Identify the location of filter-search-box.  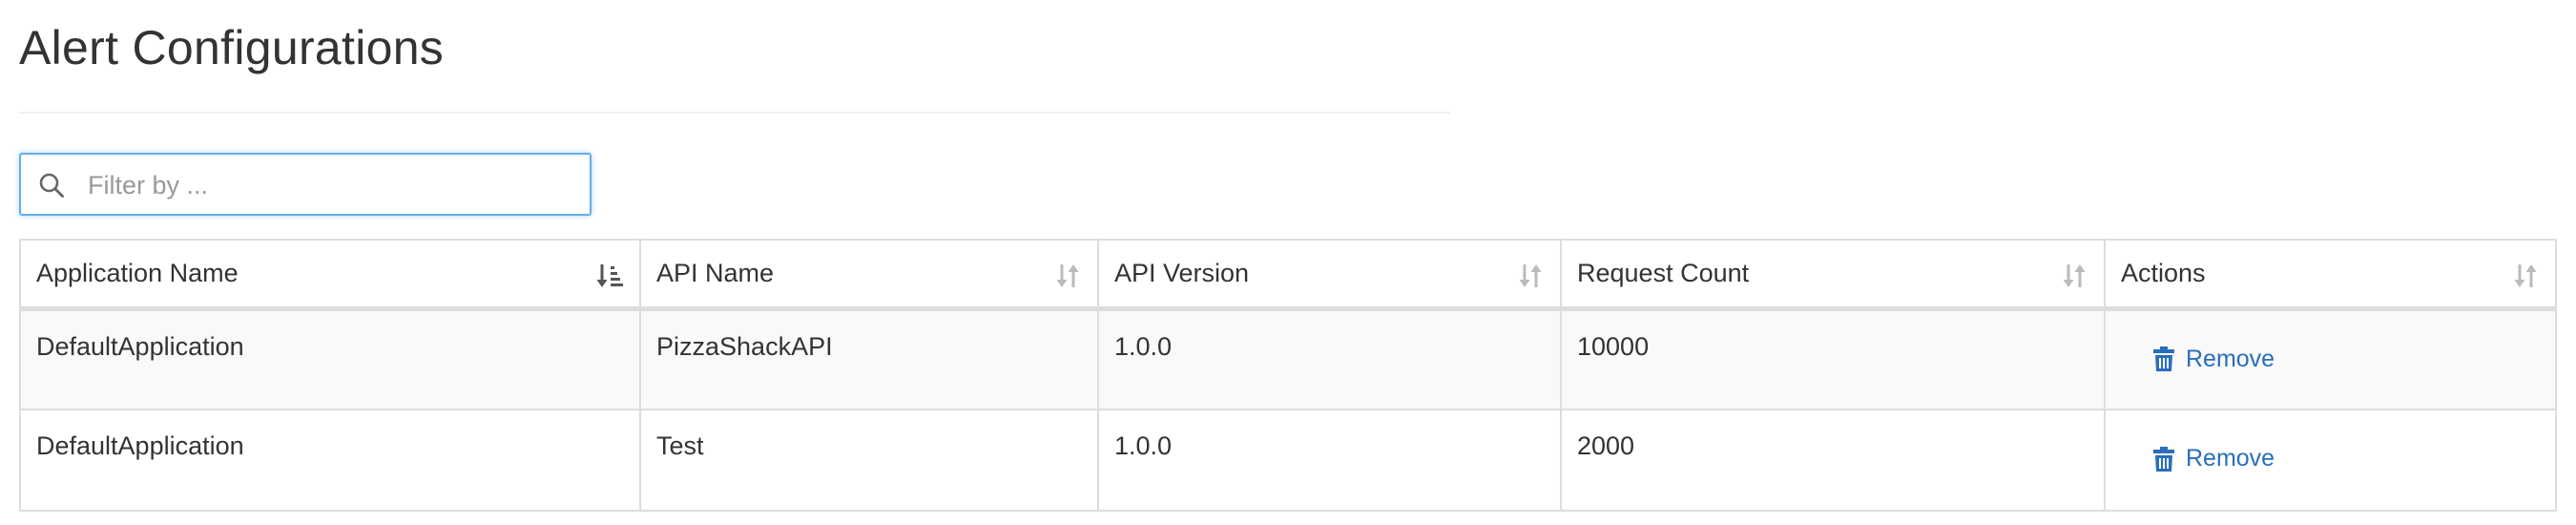
(305, 185).